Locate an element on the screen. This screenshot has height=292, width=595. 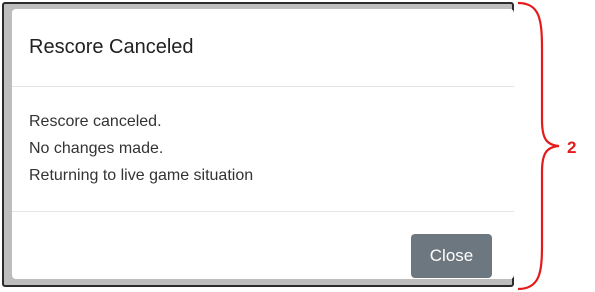
annotation-brace-icon is located at coordinates (538, 146).